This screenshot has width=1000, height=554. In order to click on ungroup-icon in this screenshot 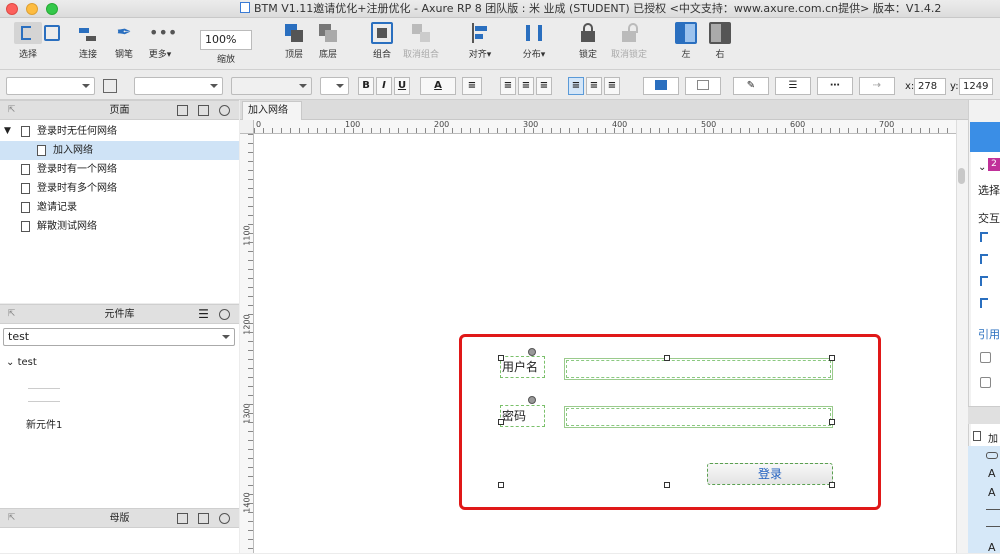, I will do `click(421, 33)`.